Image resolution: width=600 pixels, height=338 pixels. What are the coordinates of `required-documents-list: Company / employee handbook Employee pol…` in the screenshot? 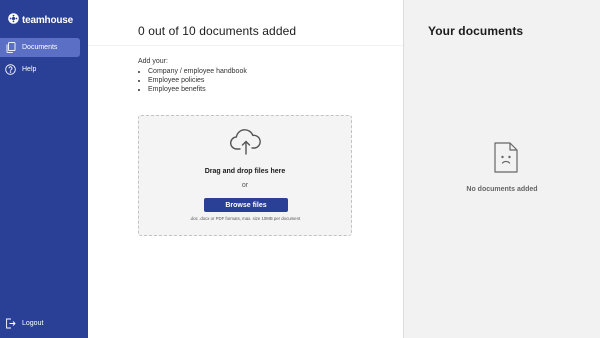 It's located at (192, 80).